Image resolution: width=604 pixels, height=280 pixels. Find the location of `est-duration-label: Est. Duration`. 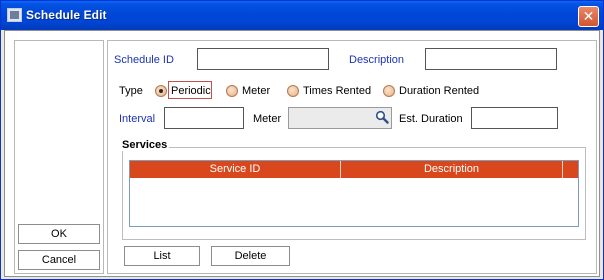

est-duration-label: Est. Duration is located at coordinates (431, 119).